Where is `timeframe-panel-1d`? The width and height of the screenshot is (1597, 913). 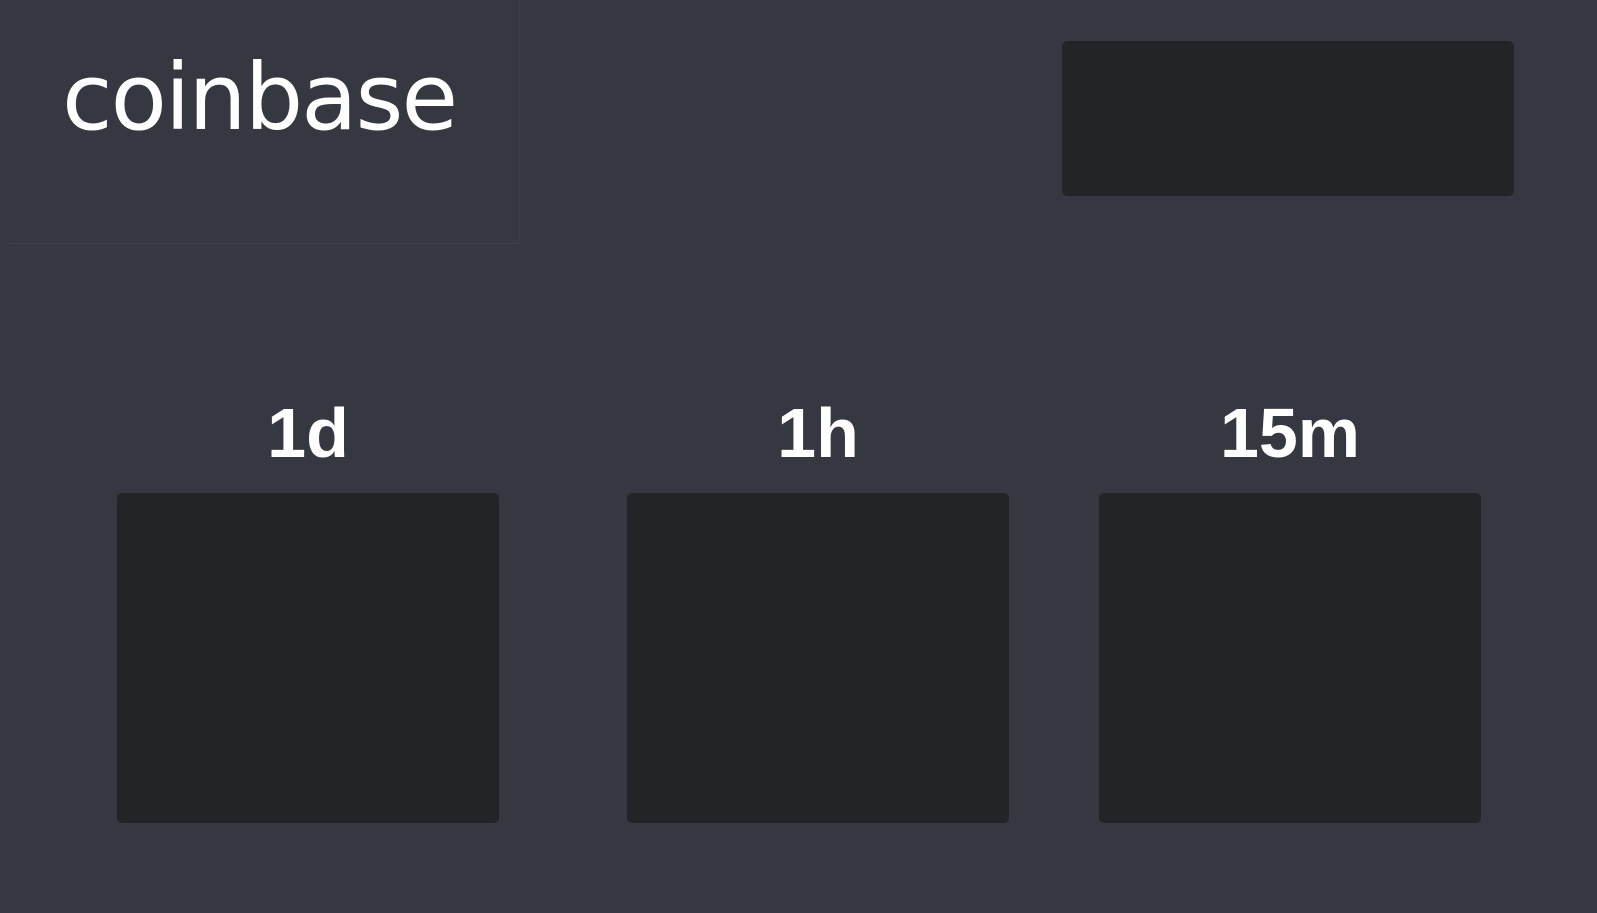 timeframe-panel-1d is located at coordinates (308, 658).